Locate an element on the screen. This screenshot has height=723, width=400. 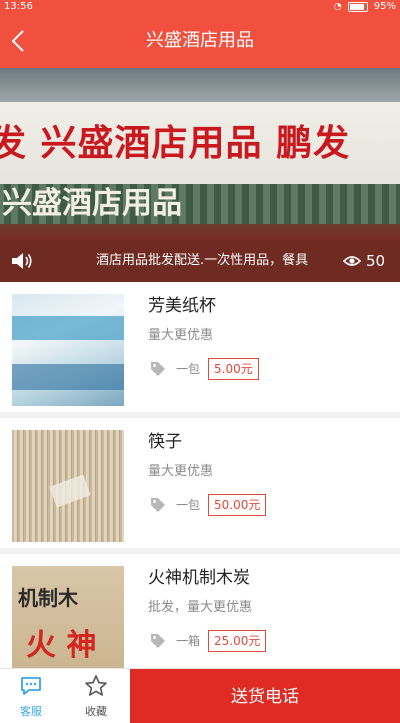
product-unit: 一箱 is located at coordinates (188, 641).